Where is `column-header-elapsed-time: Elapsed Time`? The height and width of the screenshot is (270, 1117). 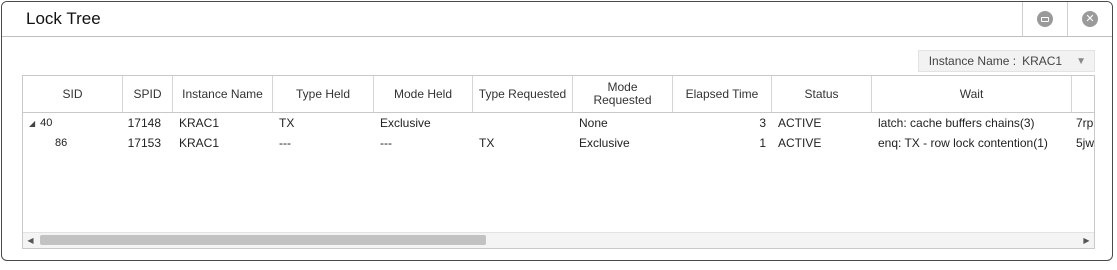 column-header-elapsed-time: Elapsed Time is located at coordinates (722, 94).